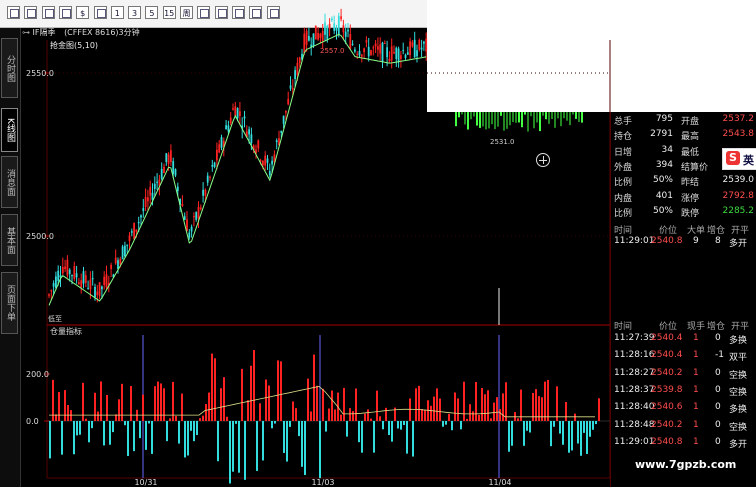 The width and height of the screenshot is (756, 487). Describe the element at coordinates (733, 158) in the screenshot. I see `s-logo-icon: S` at that location.